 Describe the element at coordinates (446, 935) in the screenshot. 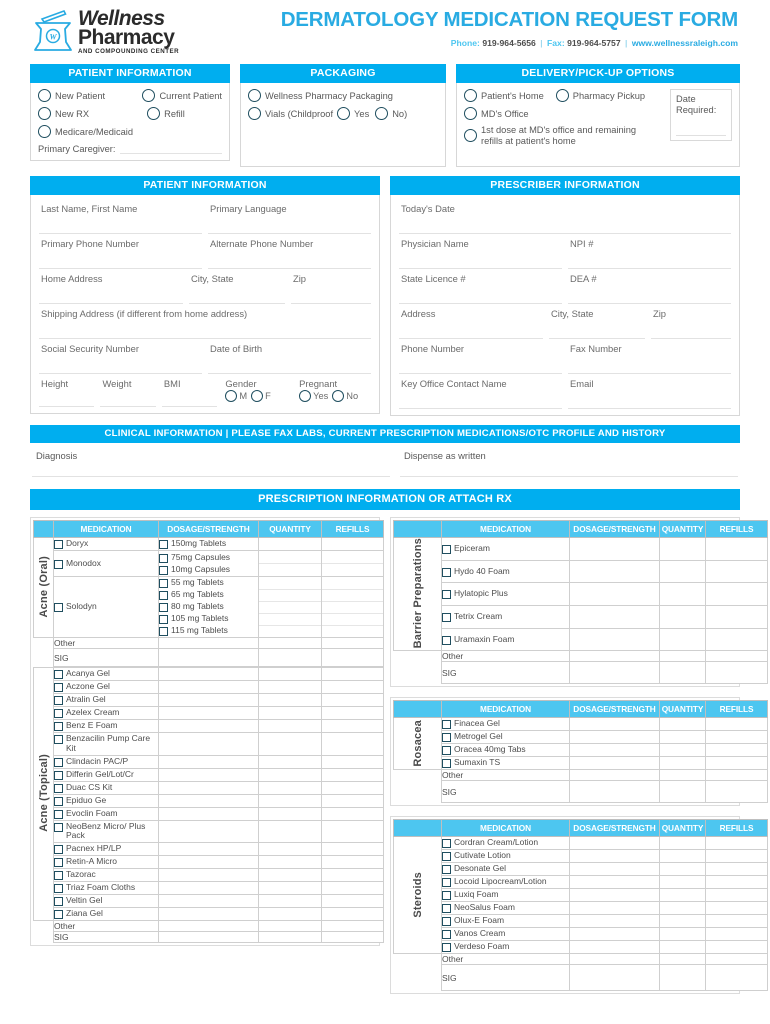

I see `checkbox-vanos-cream` at that location.